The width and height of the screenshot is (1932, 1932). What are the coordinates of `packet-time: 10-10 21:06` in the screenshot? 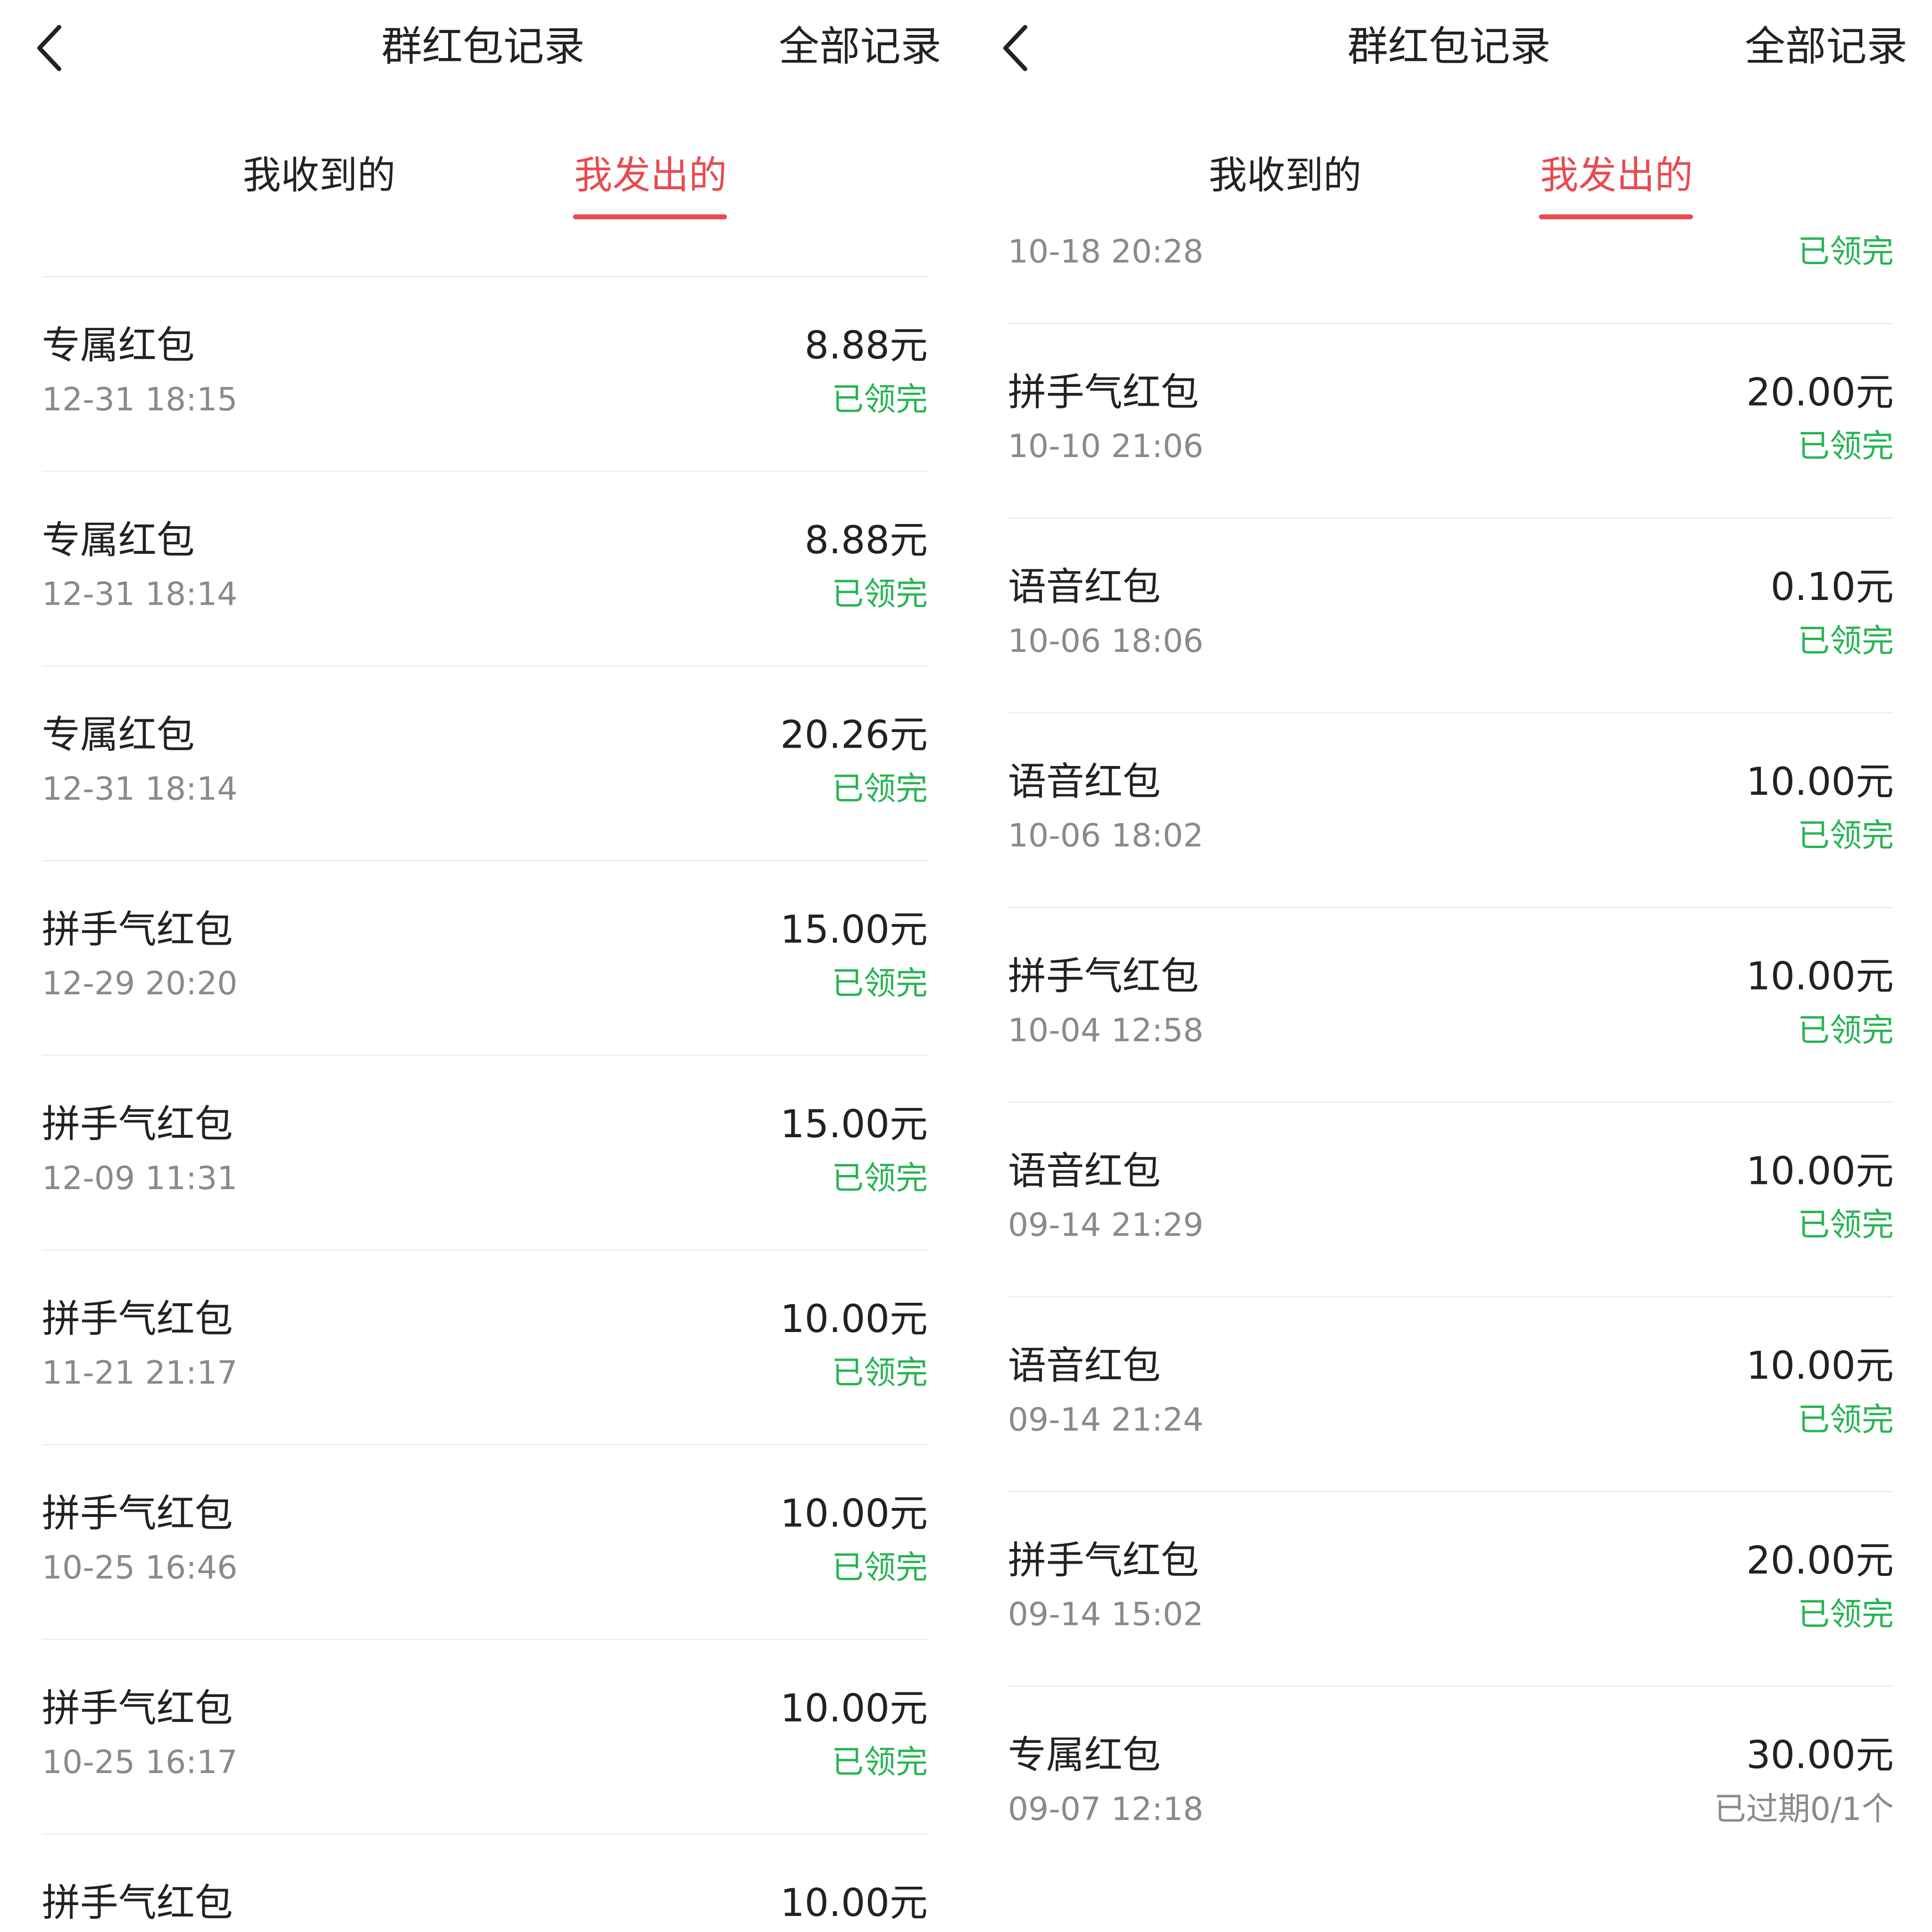 It's located at (1106, 448).